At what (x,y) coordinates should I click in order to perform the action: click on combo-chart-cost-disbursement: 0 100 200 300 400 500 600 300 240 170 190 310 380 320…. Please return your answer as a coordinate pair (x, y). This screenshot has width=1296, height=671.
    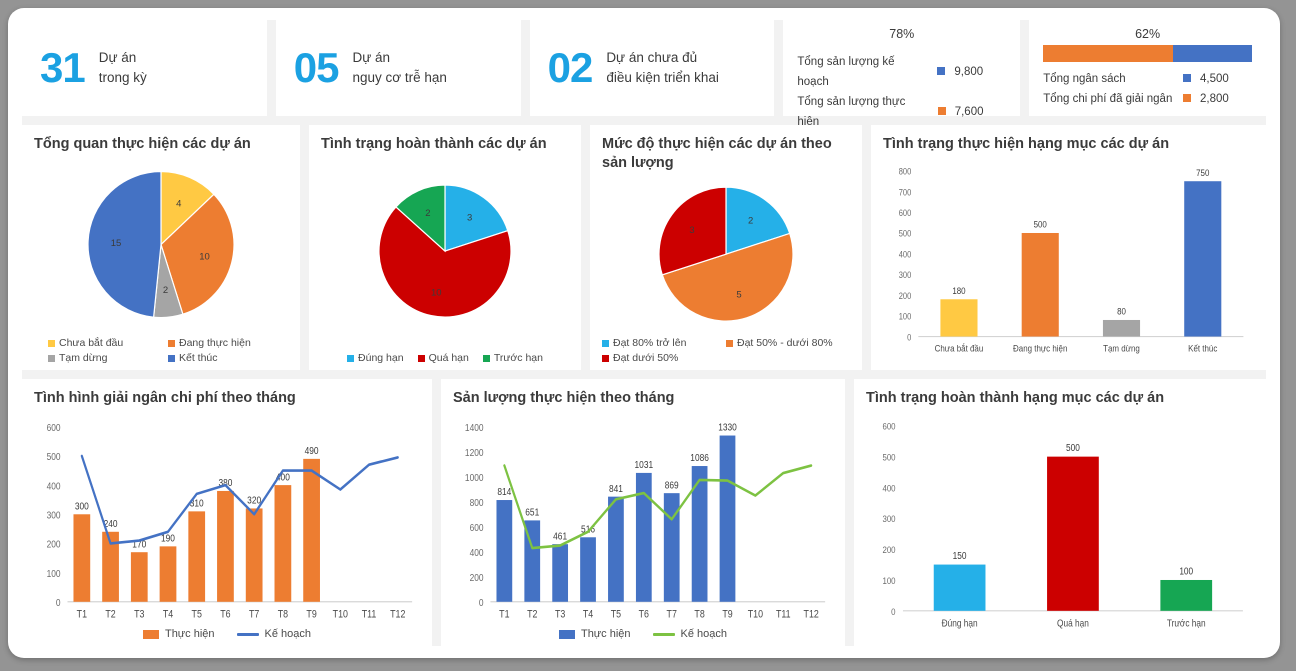
    Looking at the image, I should click on (227, 519).